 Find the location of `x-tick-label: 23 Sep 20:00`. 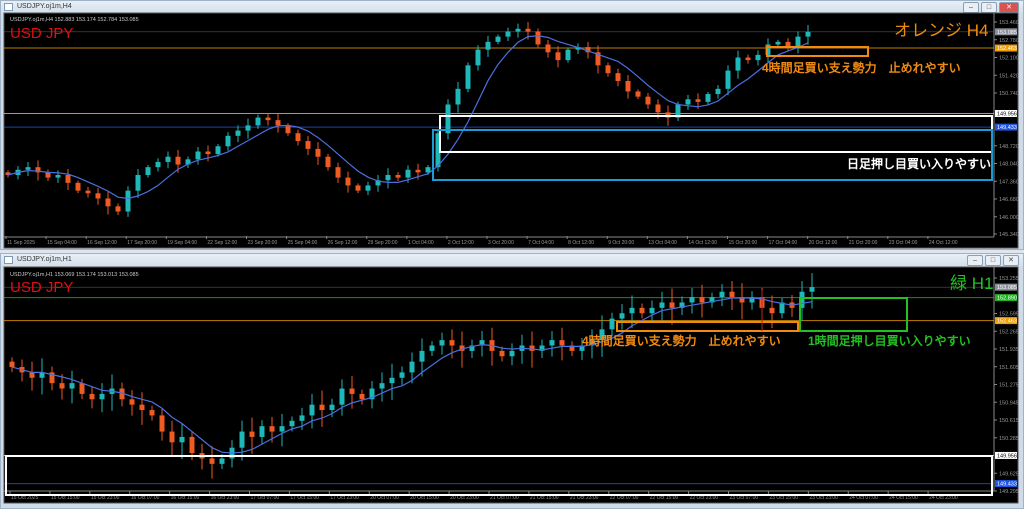

x-tick-label: 23 Sep 20:00 is located at coordinates (263, 243).